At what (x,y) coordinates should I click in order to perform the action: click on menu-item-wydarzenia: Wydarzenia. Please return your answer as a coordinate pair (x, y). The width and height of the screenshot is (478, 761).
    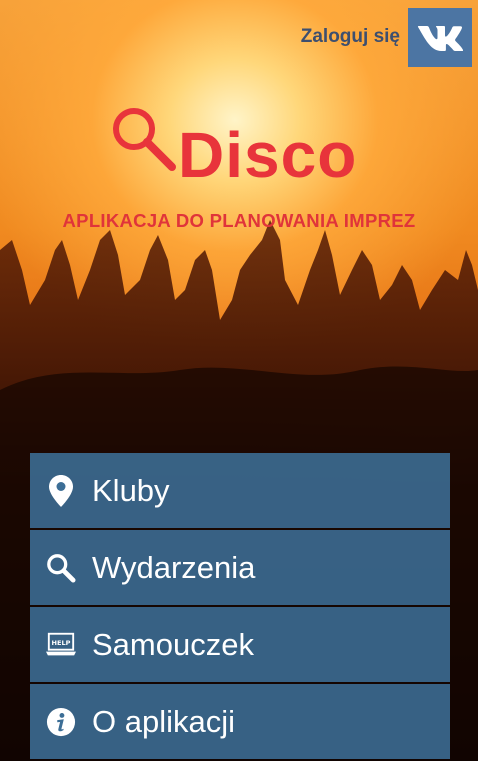
    Looking at the image, I should click on (240, 567).